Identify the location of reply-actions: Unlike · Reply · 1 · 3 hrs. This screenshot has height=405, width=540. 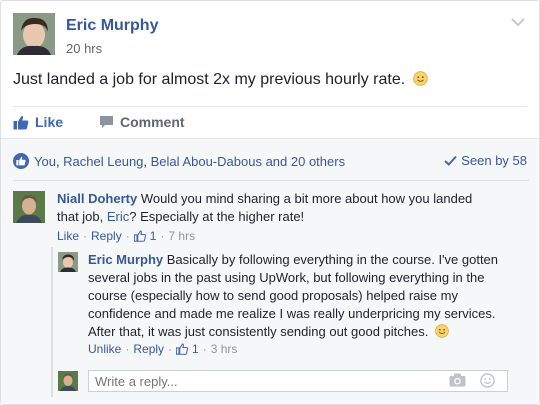
(163, 349).